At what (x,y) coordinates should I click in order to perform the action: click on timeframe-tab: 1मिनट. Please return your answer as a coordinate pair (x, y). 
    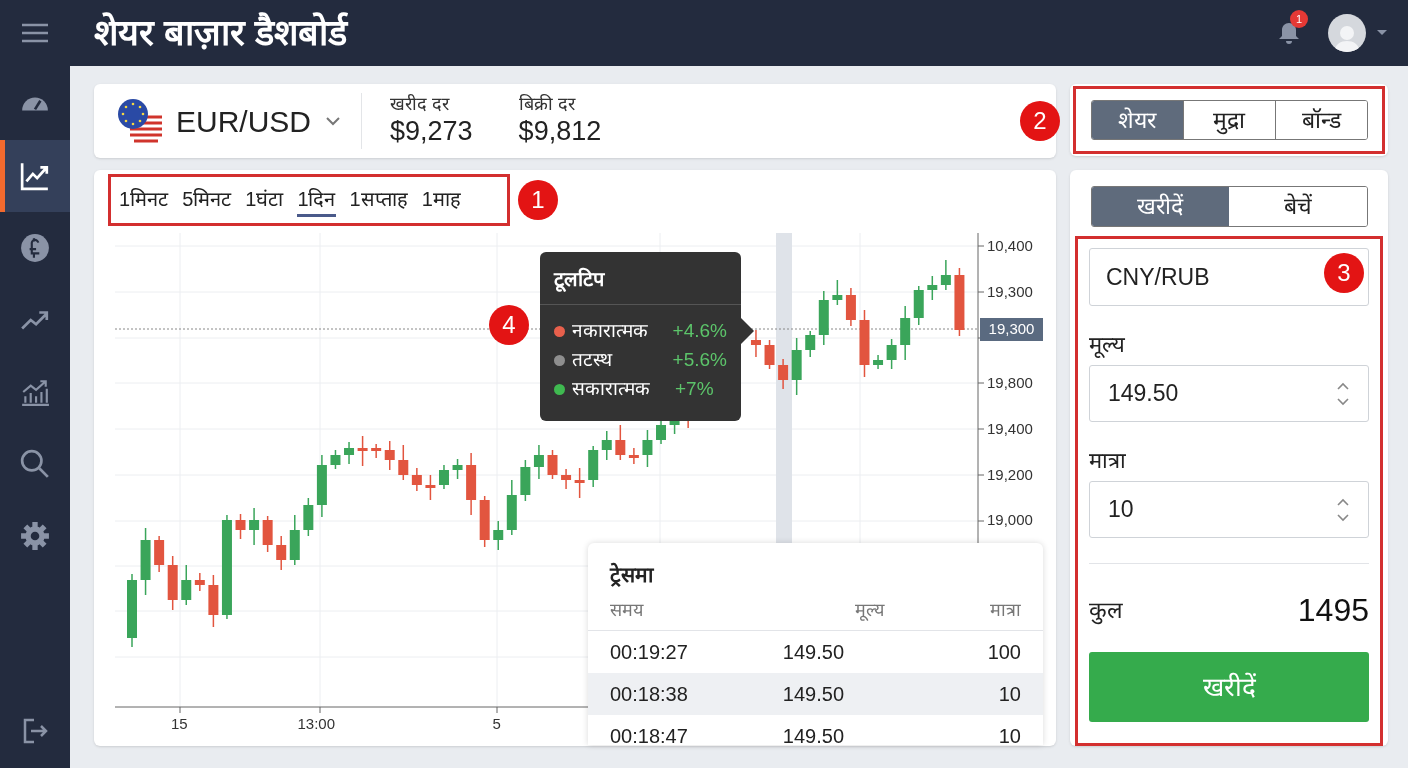
    Looking at the image, I should click on (144, 200).